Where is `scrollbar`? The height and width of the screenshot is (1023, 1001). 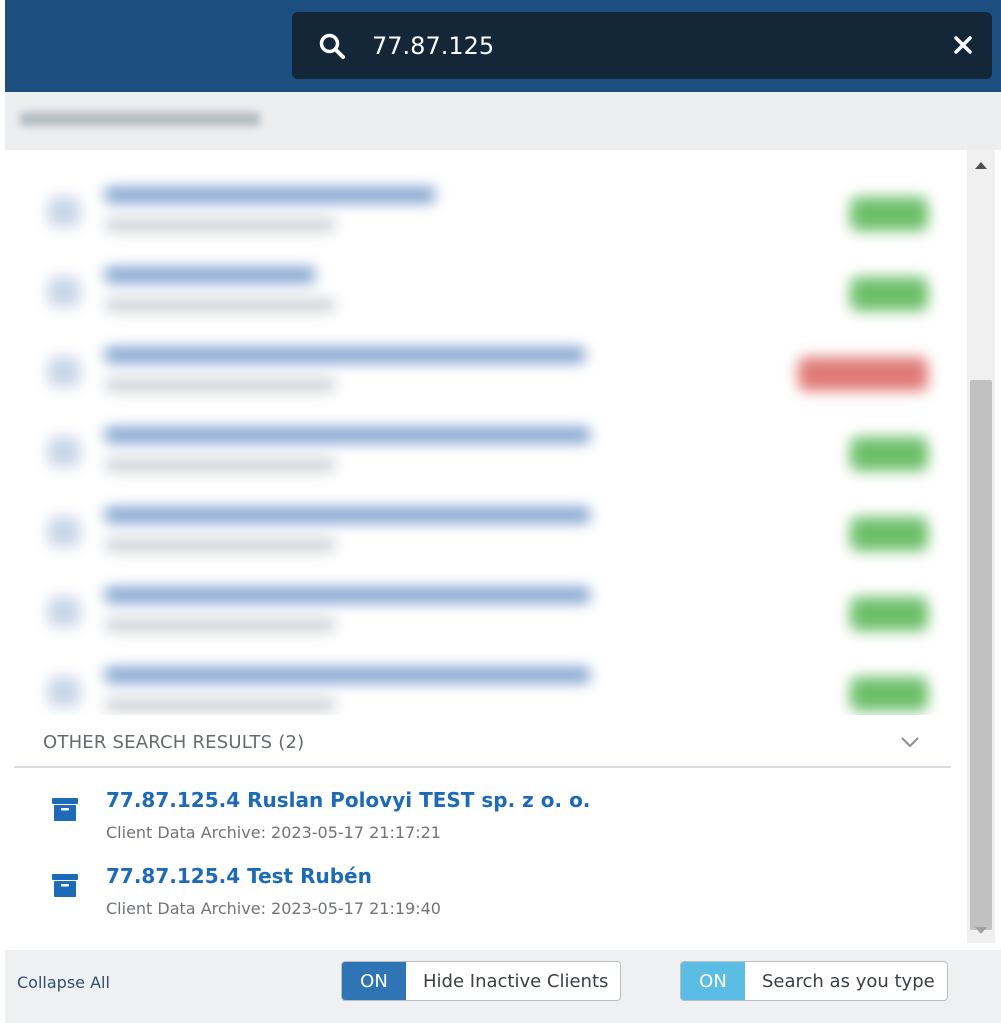
scrollbar is located at coordinates (981, 546).